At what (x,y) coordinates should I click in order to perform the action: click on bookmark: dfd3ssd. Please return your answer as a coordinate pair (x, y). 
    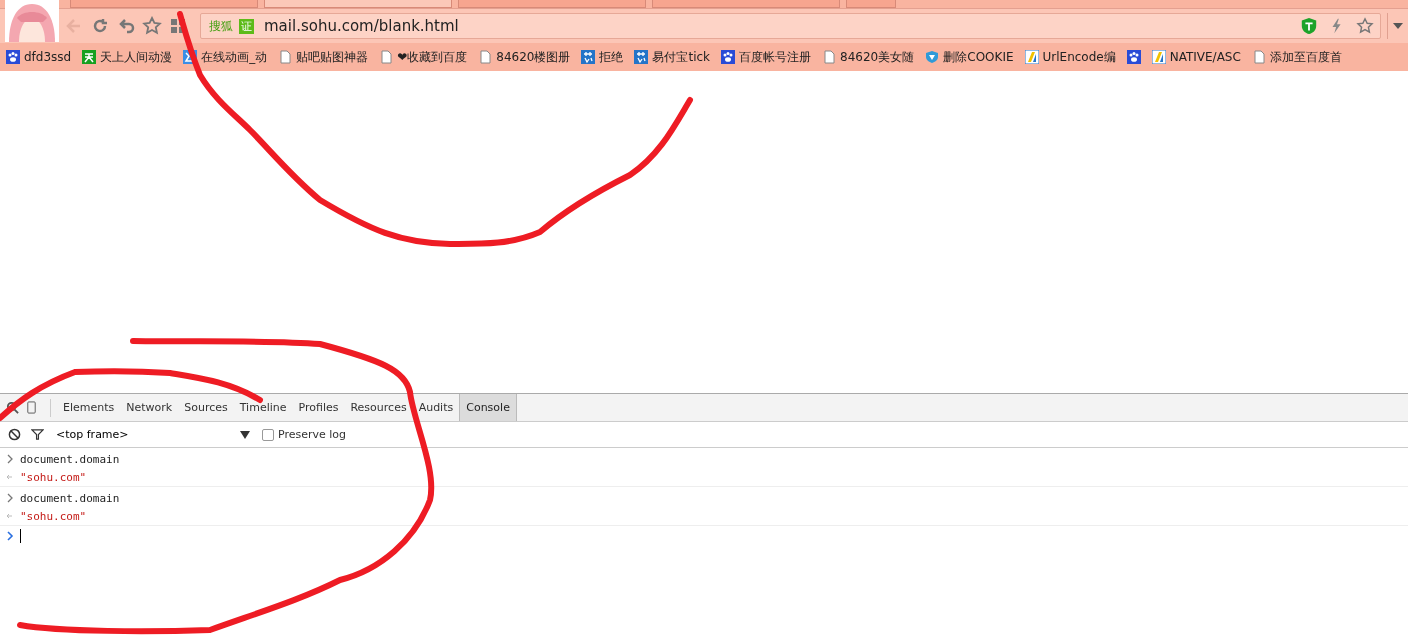
    Looking at the image, I should click on (39, 57).